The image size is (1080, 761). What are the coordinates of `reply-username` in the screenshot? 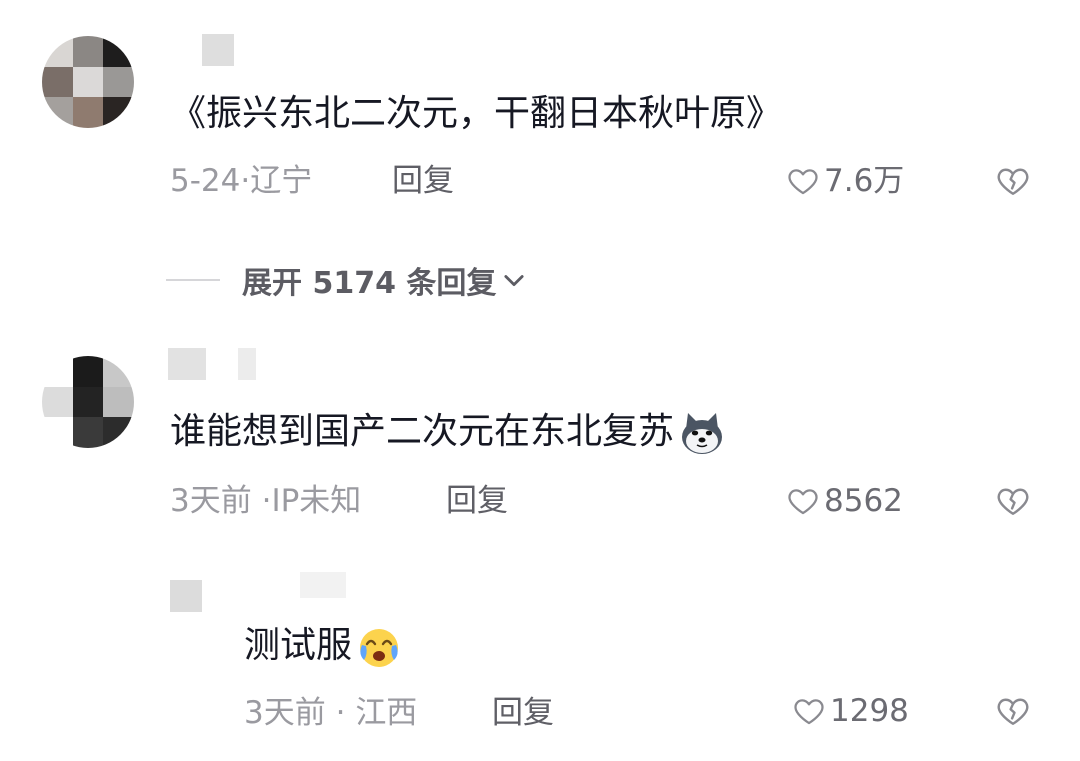 It's located at (323, 585).